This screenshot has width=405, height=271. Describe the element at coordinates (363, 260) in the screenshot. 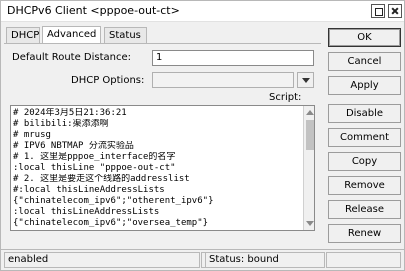

I see `status-empty-cell` at that location.